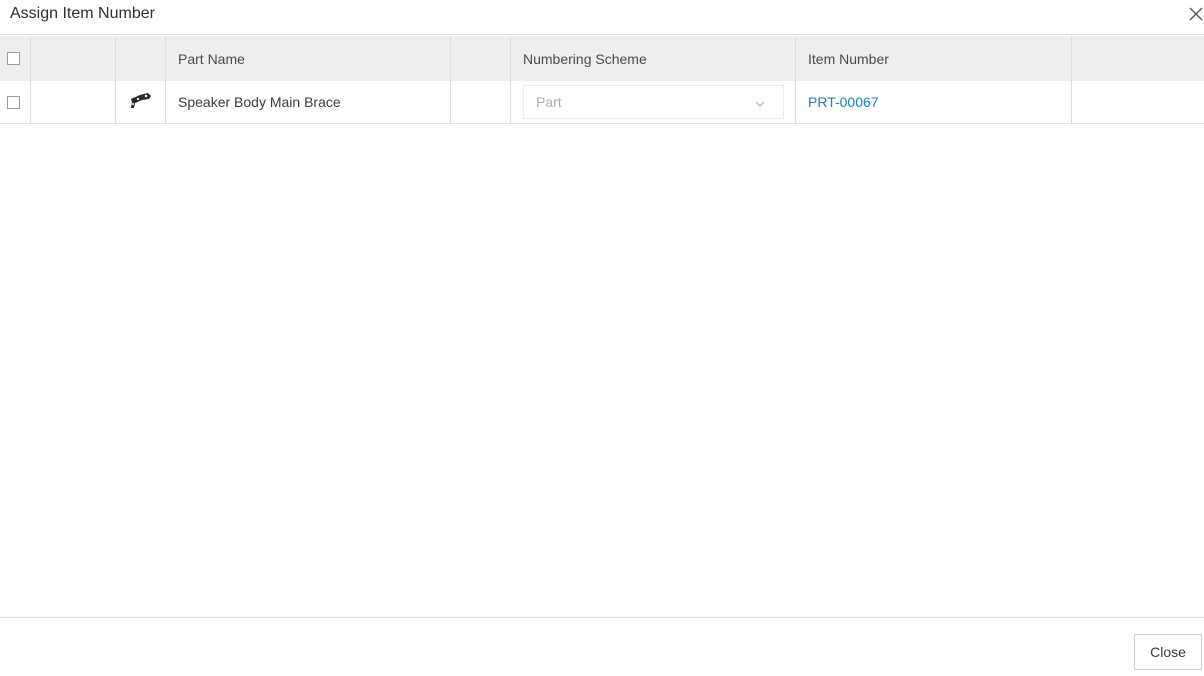  What do you see at coordinates (13, 102) in the screenshot?
I see `row-checkbox` at bounding box center [13, 102].